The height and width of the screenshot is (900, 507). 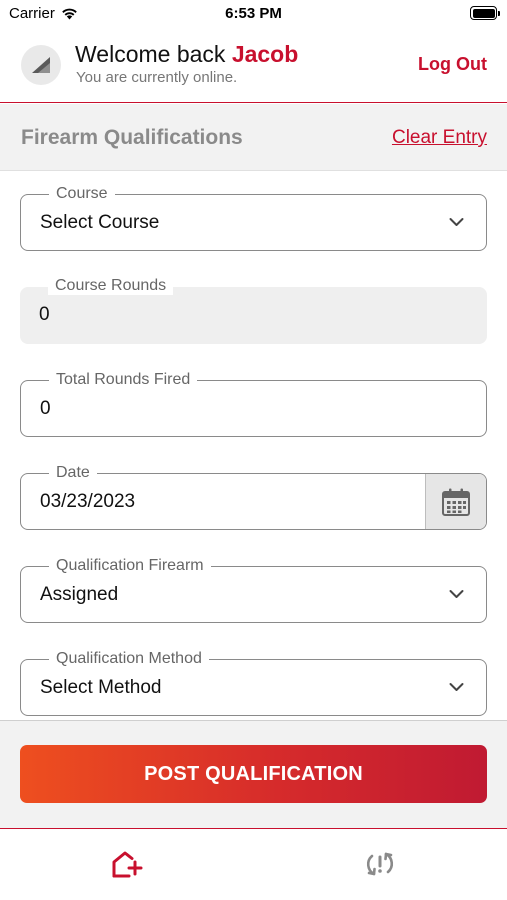 I want to click on status-bar: Carrier 6:53 PM, so click(x=253, y=13).